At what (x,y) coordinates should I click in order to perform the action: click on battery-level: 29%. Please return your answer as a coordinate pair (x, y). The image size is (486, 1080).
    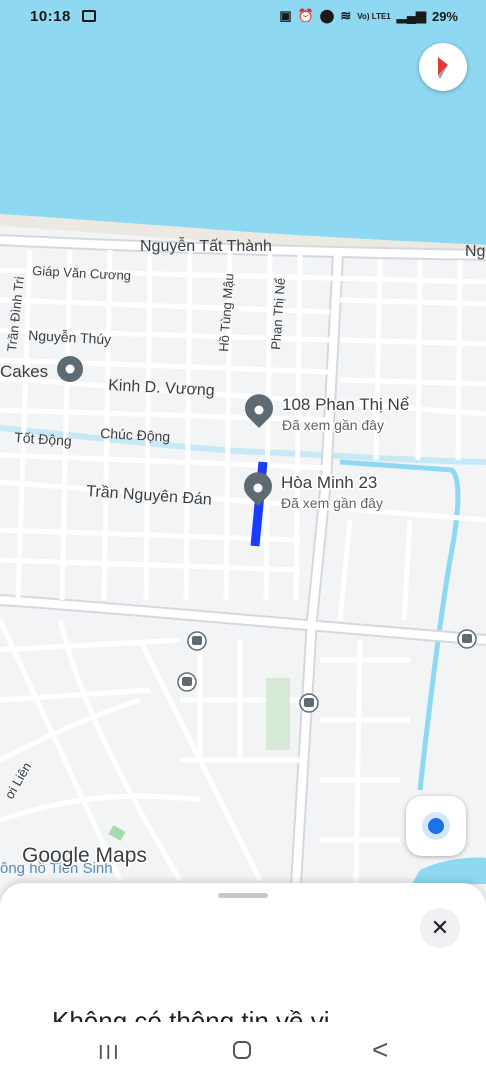
    Looking at the image, I should click on (444, 16).